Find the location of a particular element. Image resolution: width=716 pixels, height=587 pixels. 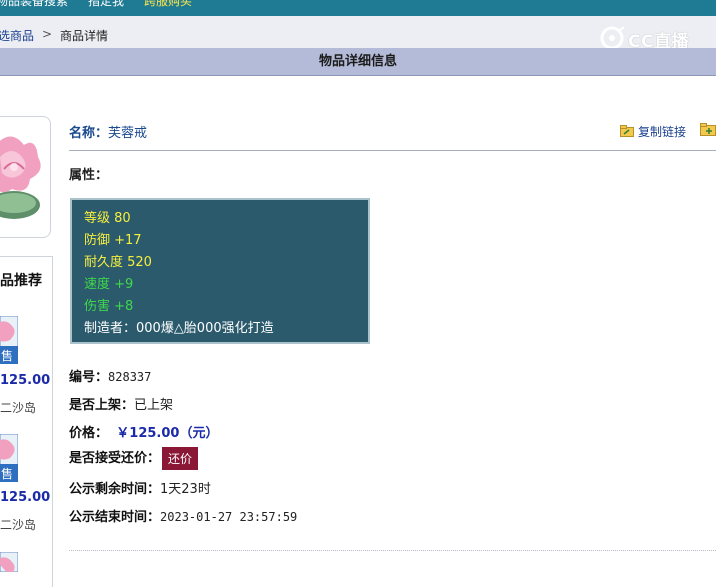

item-id-label: 编号： is located at coordinates (89, 377).